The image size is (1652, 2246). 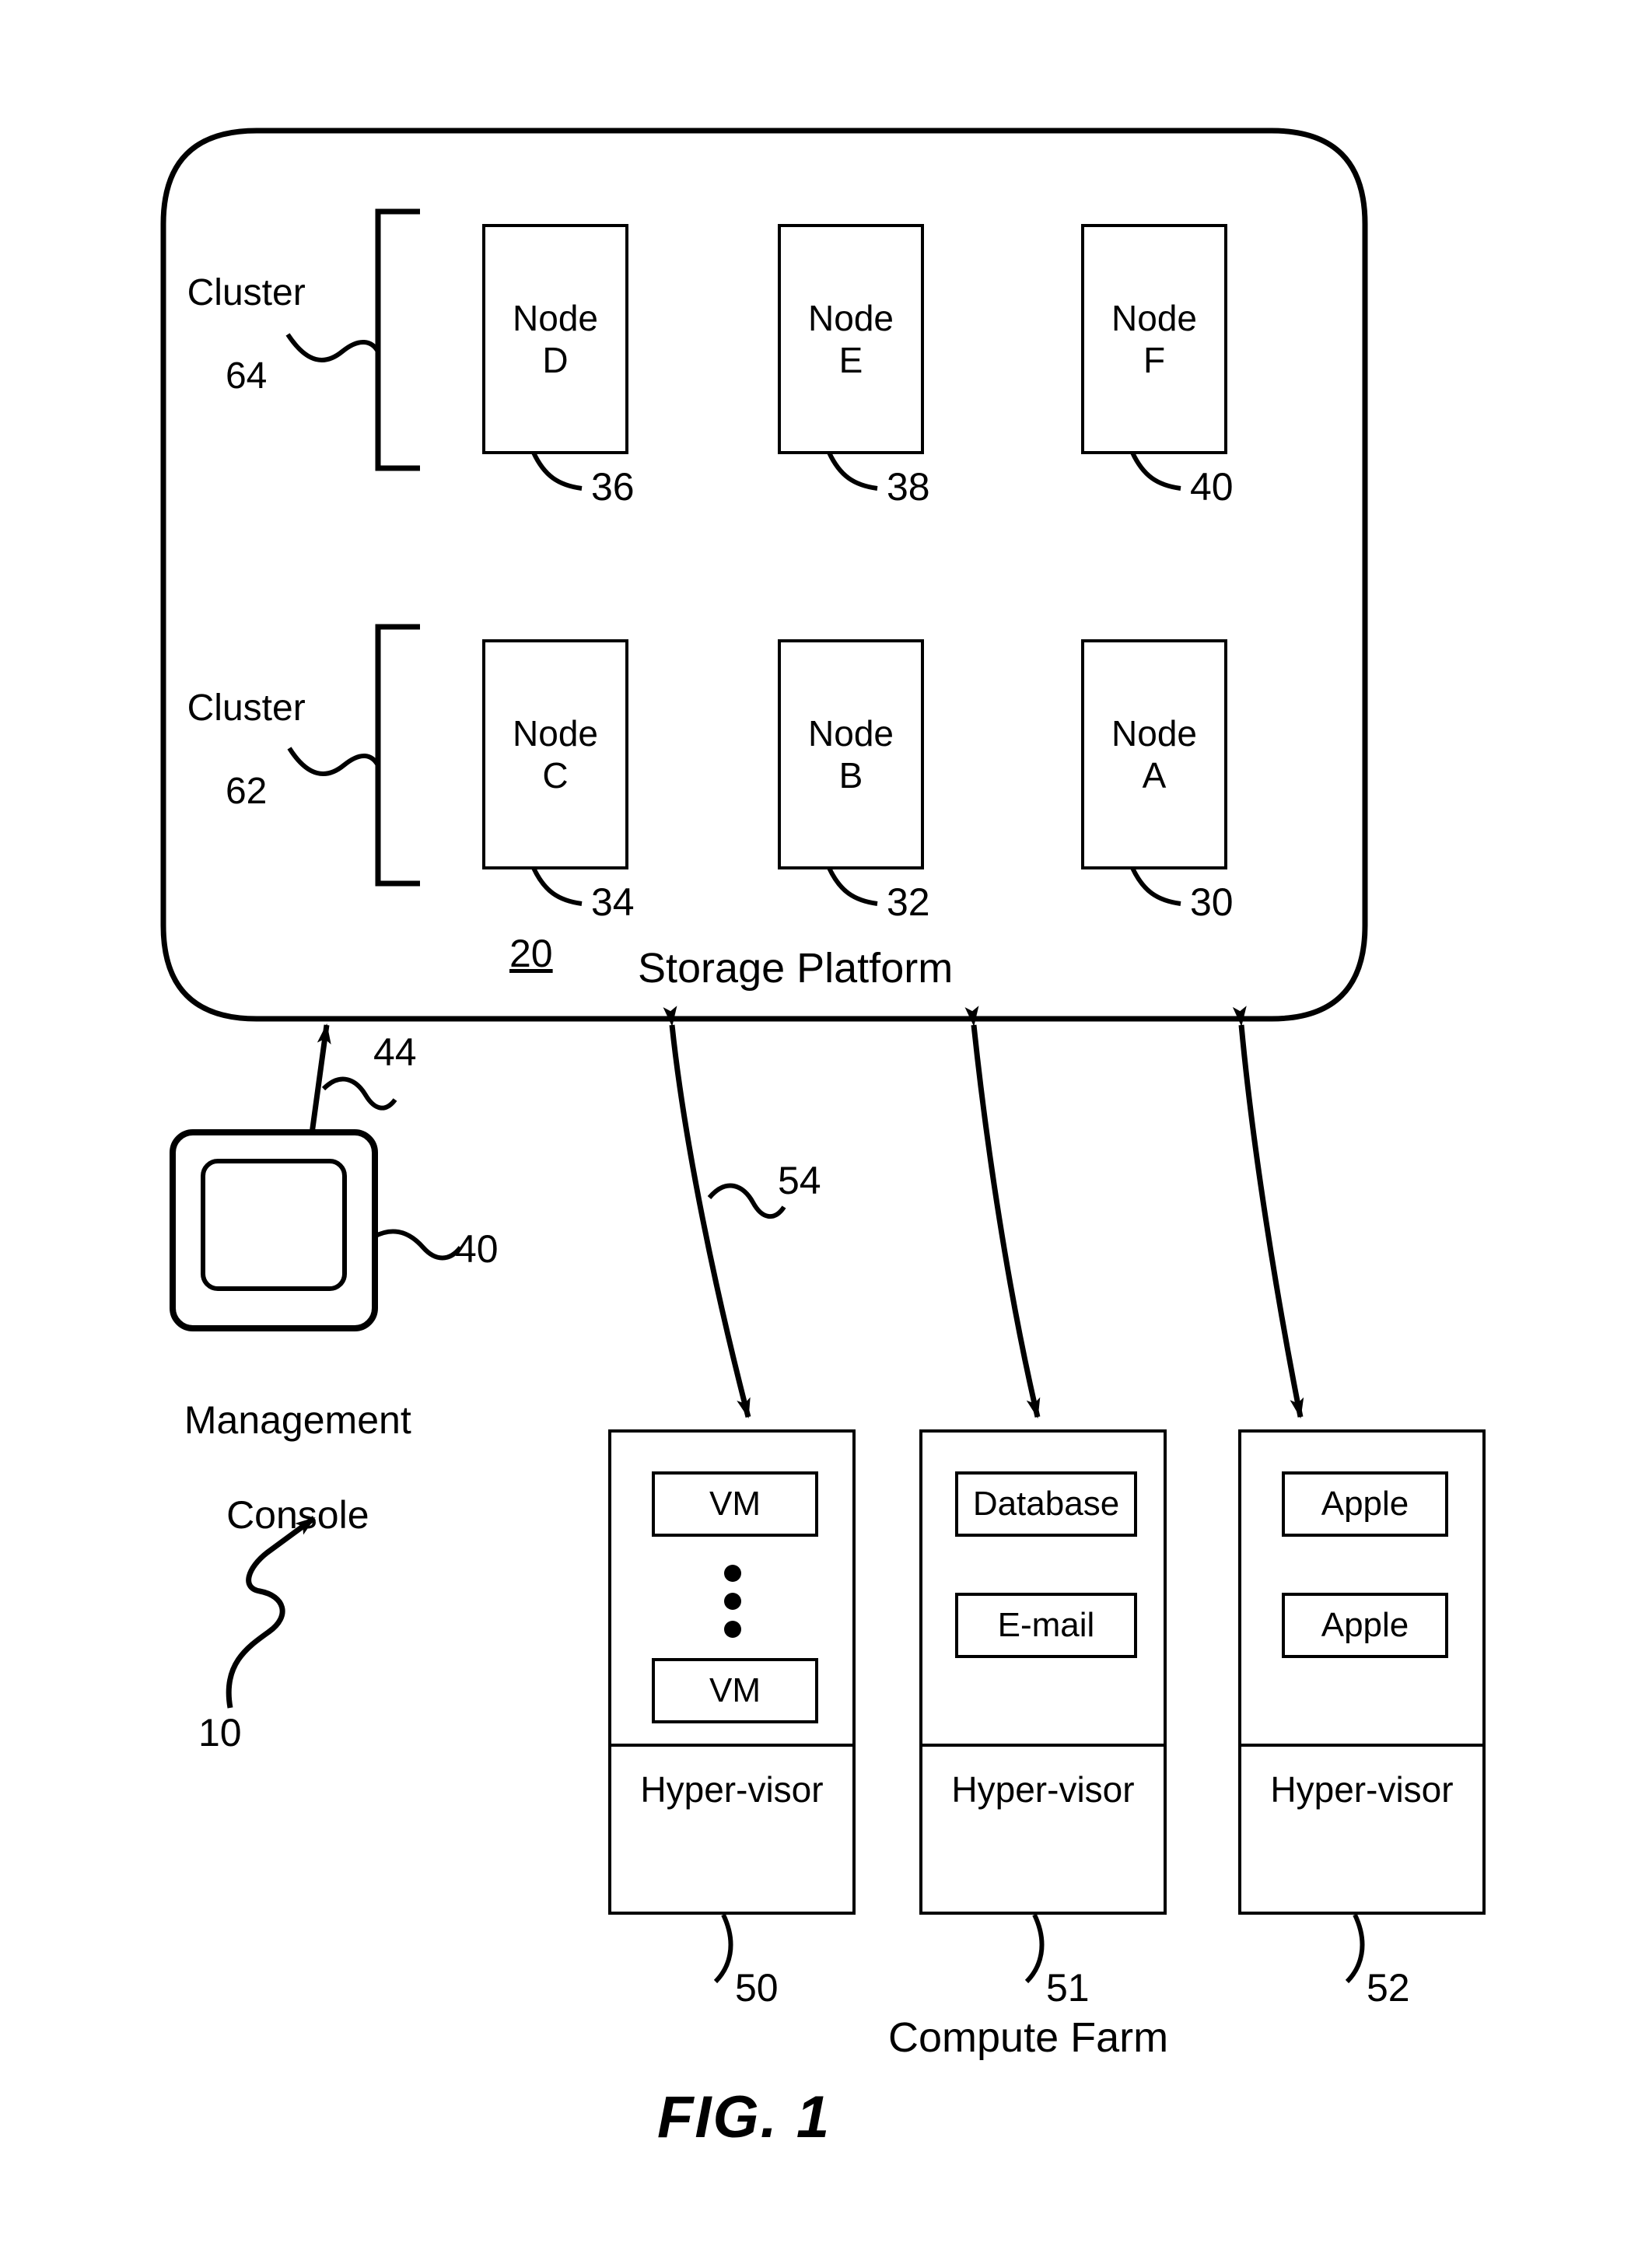 I want to click on figure-caption: FIG. 1, so click(x=744, y=2117).